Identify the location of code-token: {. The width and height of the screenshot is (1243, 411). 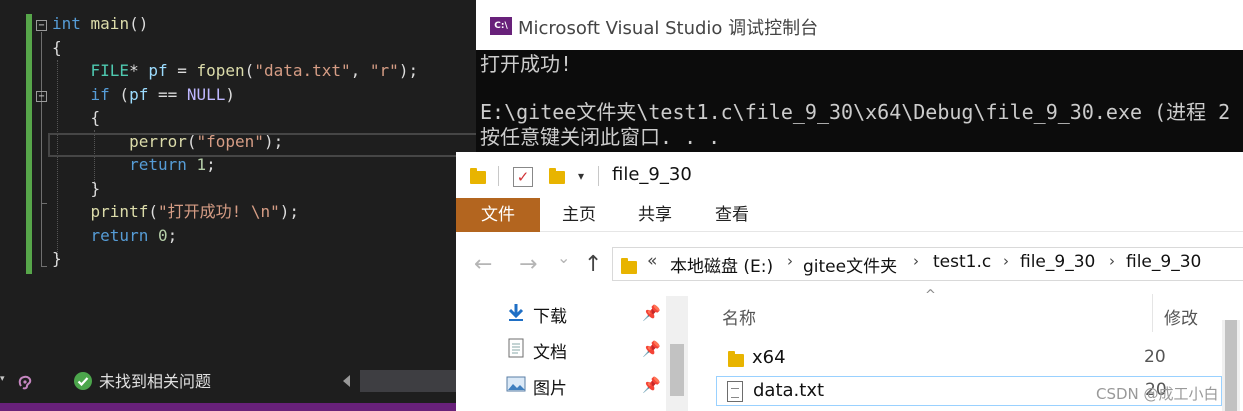
(76, 117).